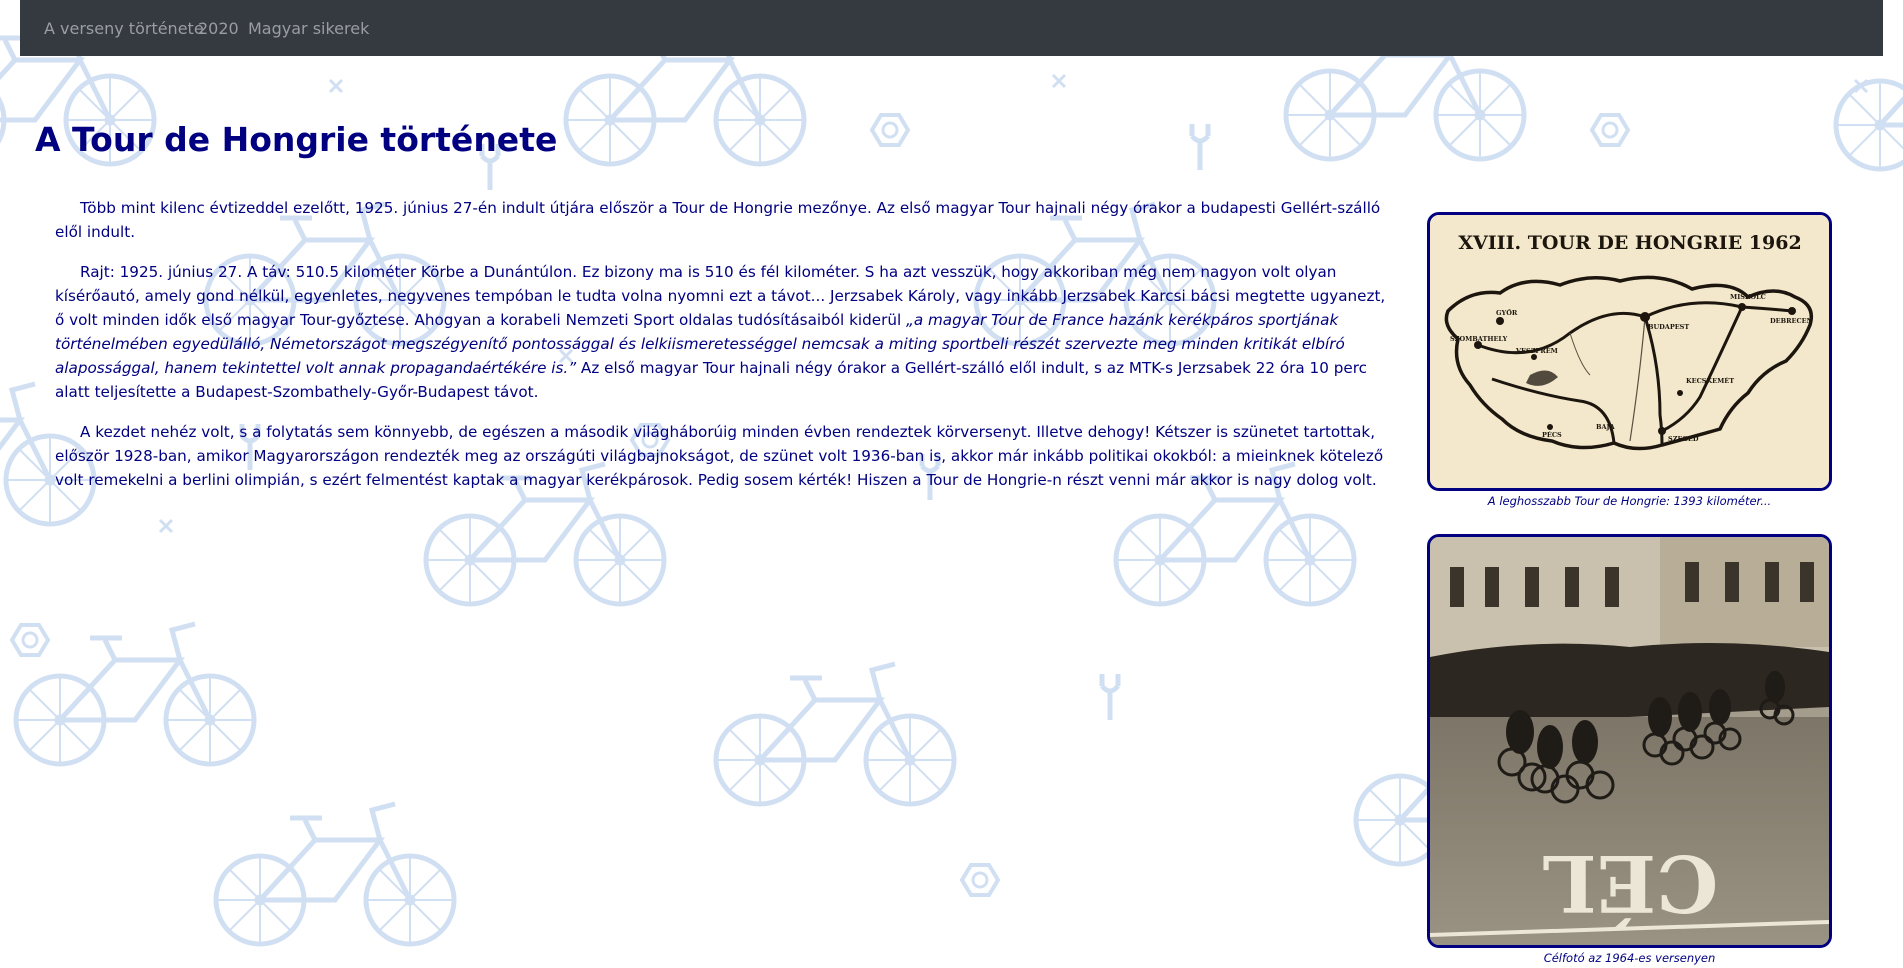 The height and width of the screenshot is (968, 1903). Describe the element at coordinates (1552, 434) in the screenshot. I see `svg-text: PÉCS` at that location.